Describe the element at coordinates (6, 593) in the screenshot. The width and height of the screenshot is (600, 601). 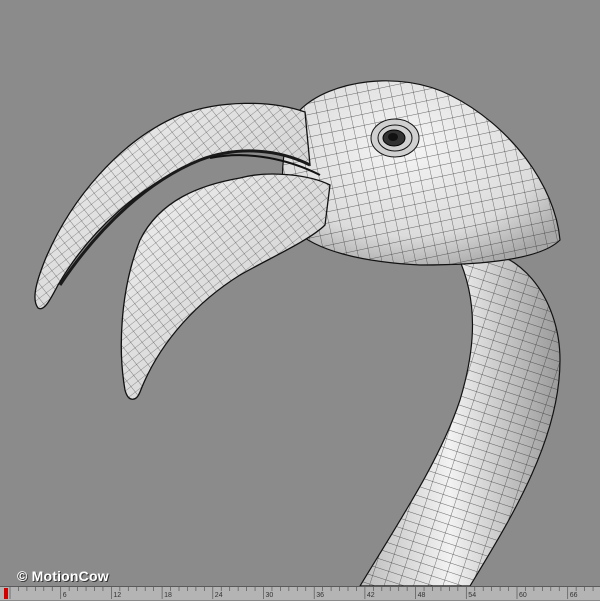
I see `current-frame-marker` at that location.